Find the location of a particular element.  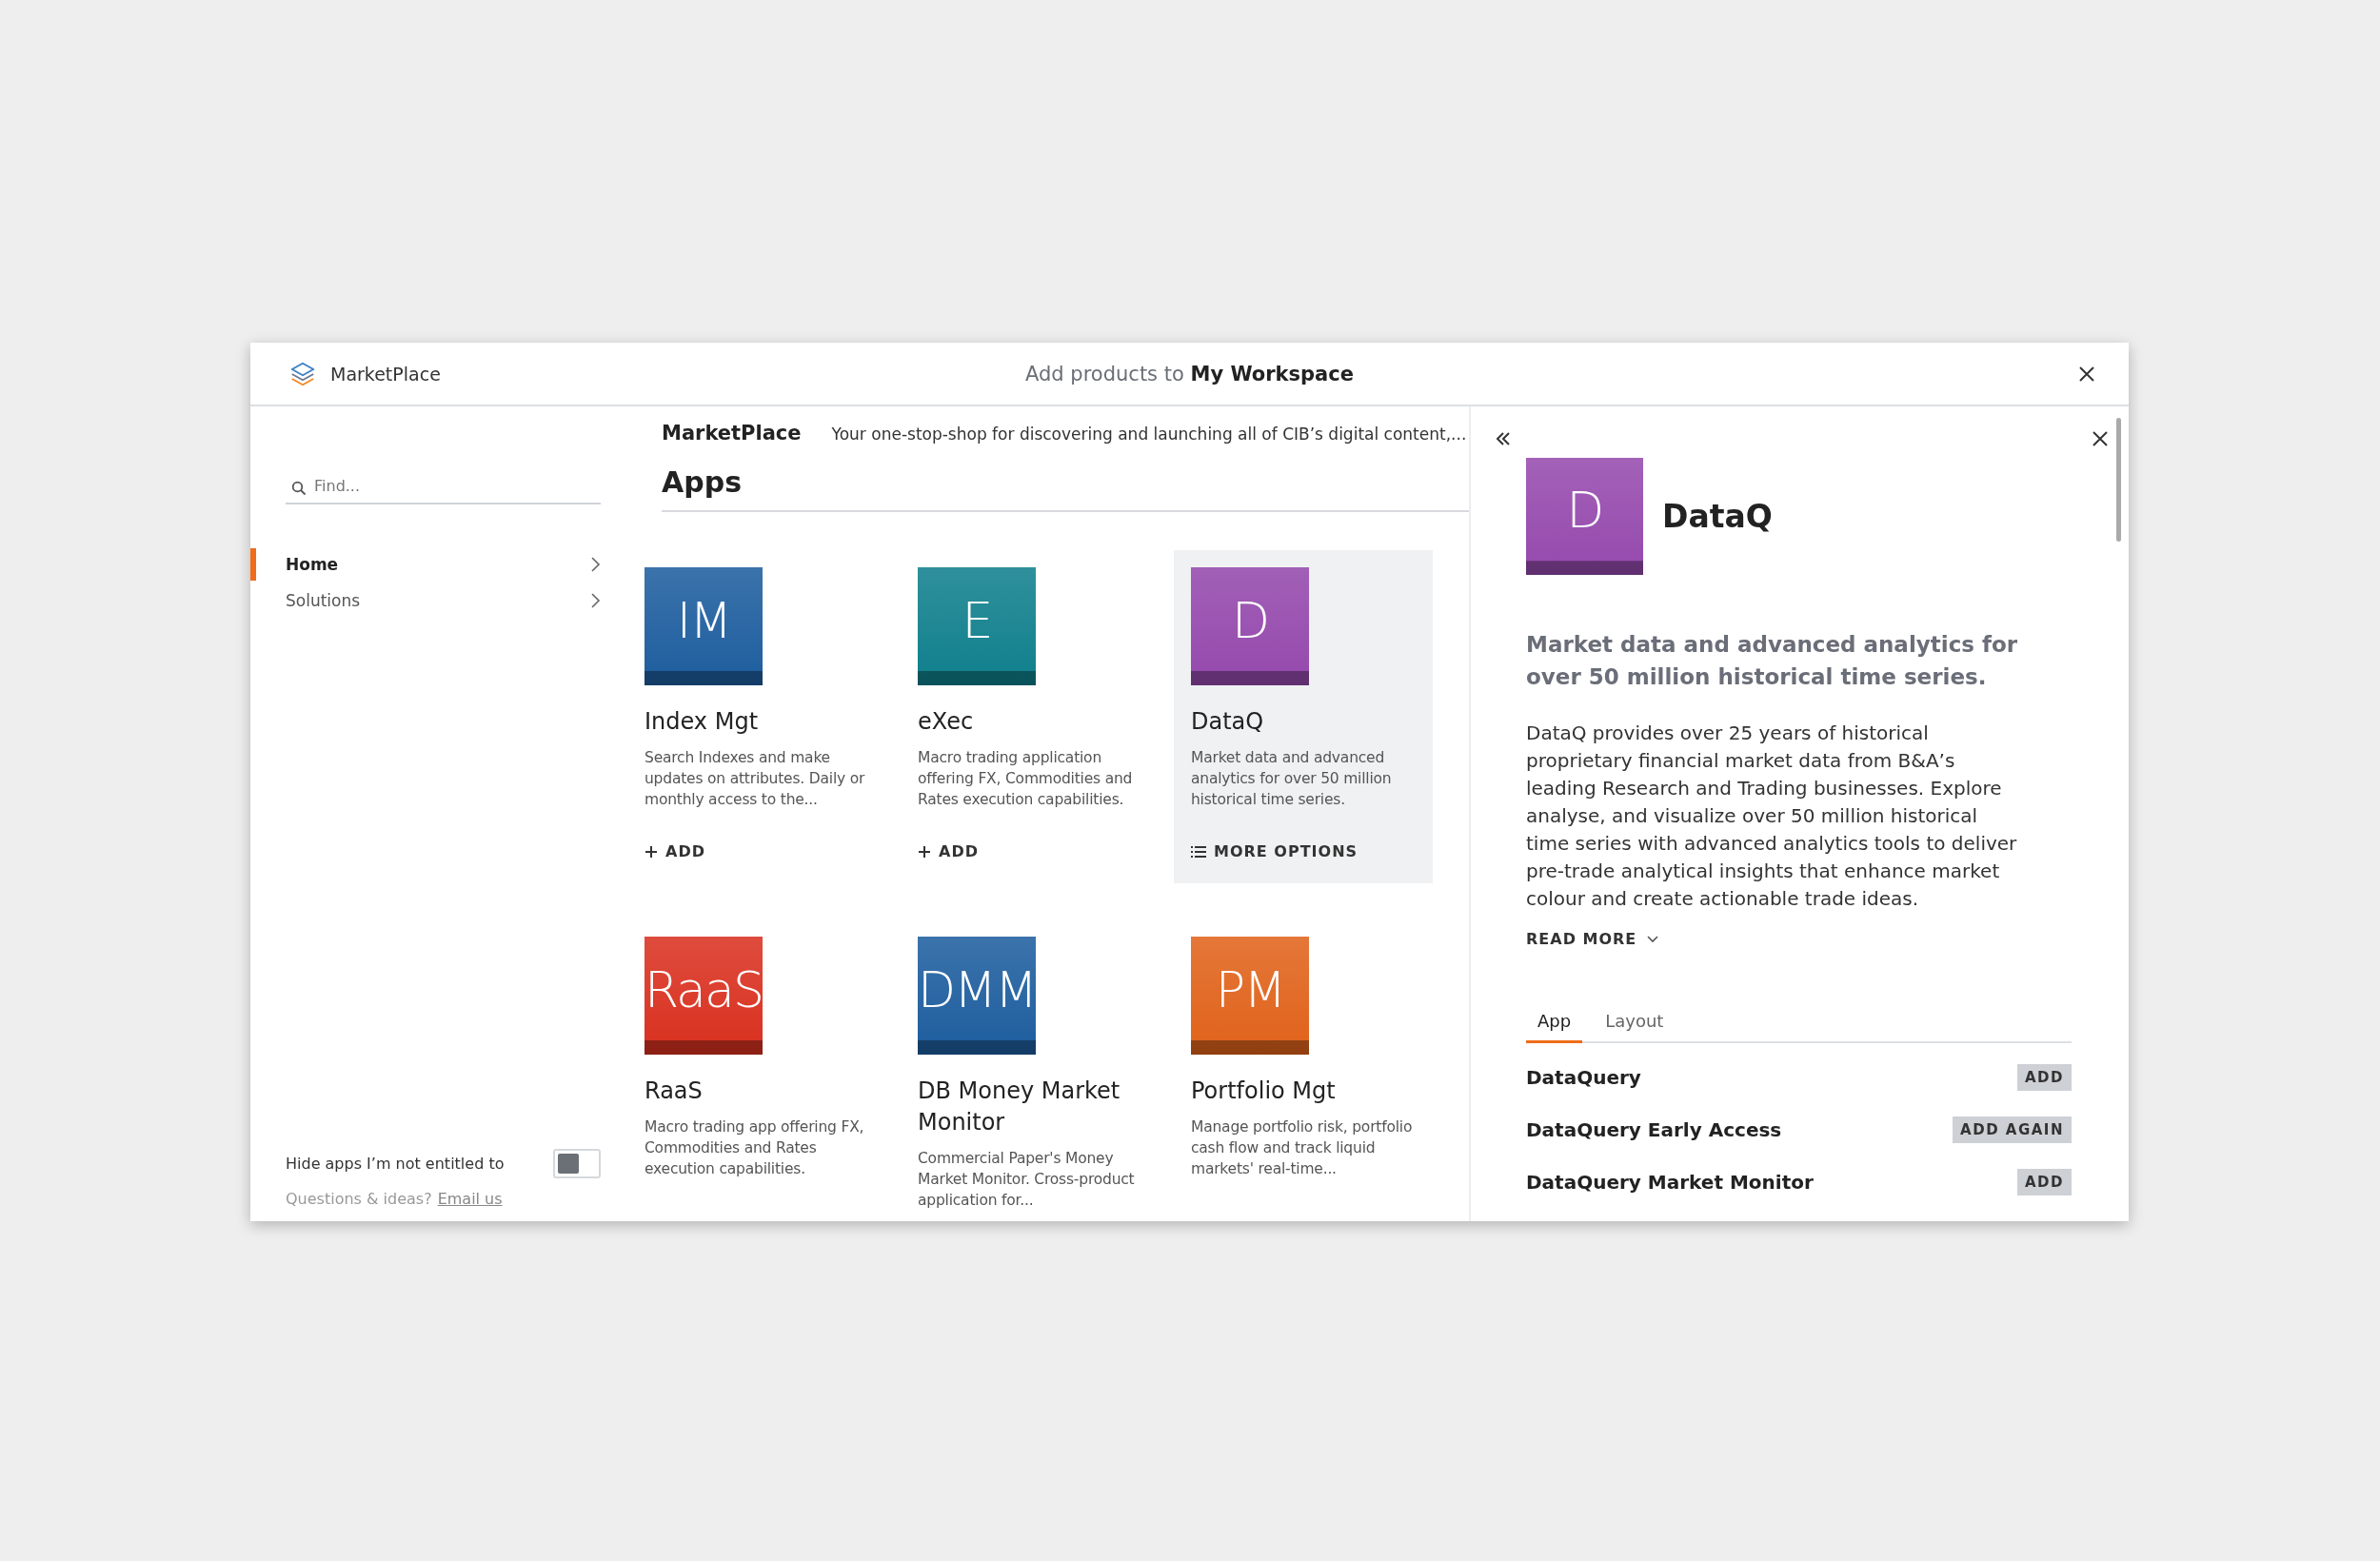

tab: App is located at coordinates (1554, 1027).